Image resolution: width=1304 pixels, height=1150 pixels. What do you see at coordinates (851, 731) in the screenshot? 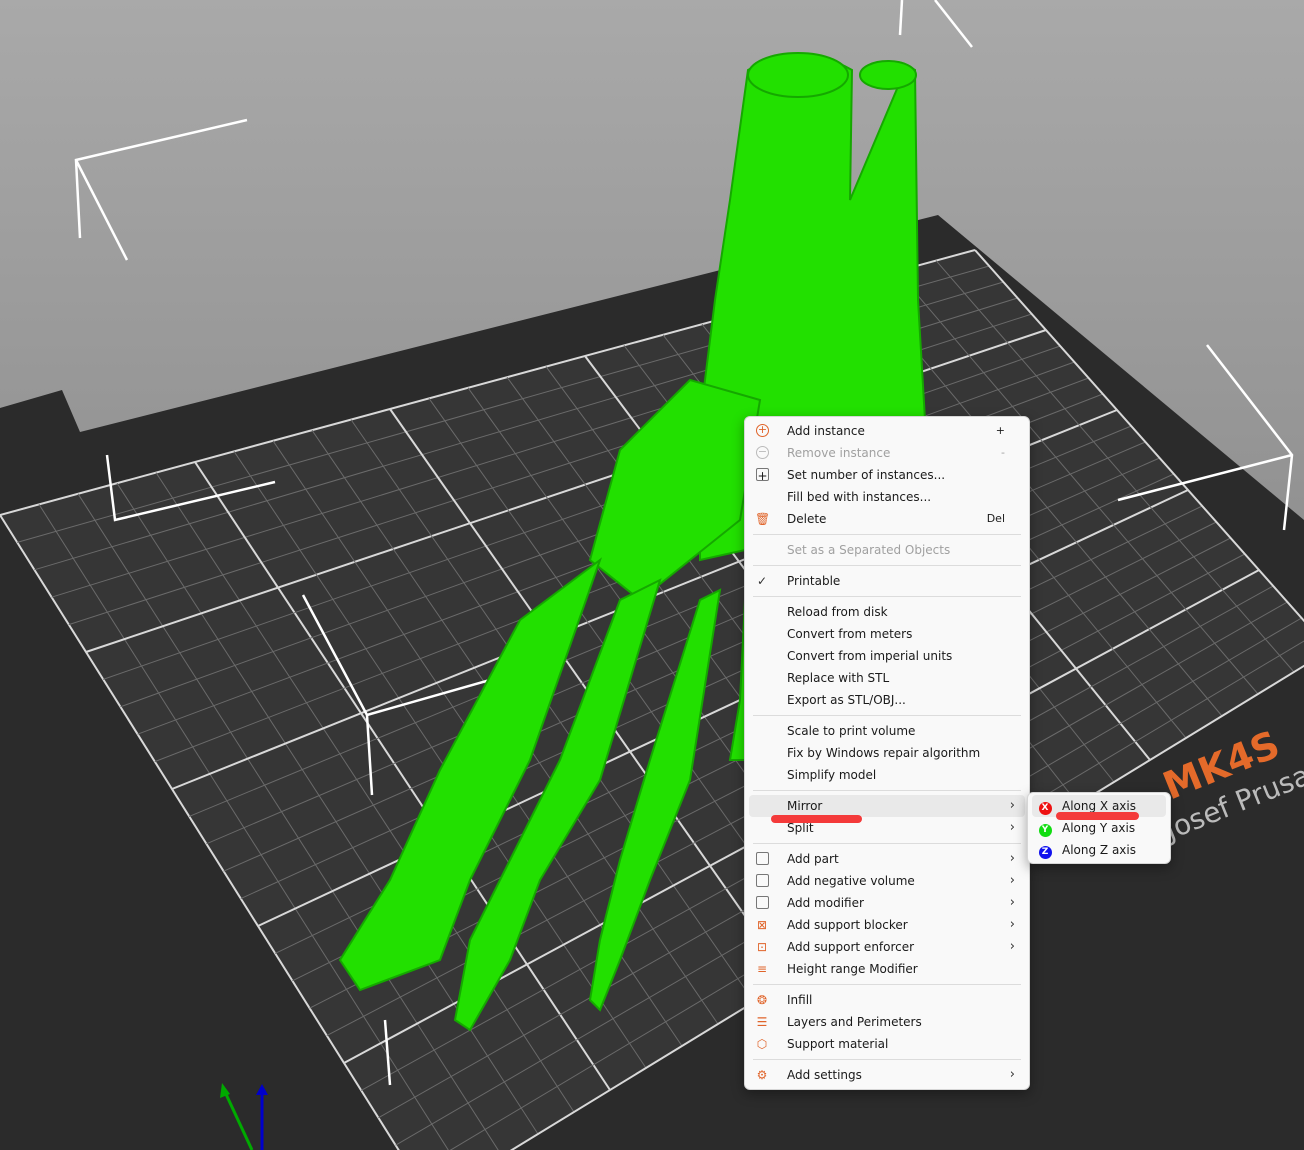
I see `menu-item-label: Scale to print volume` at bounding box center [851, 731].